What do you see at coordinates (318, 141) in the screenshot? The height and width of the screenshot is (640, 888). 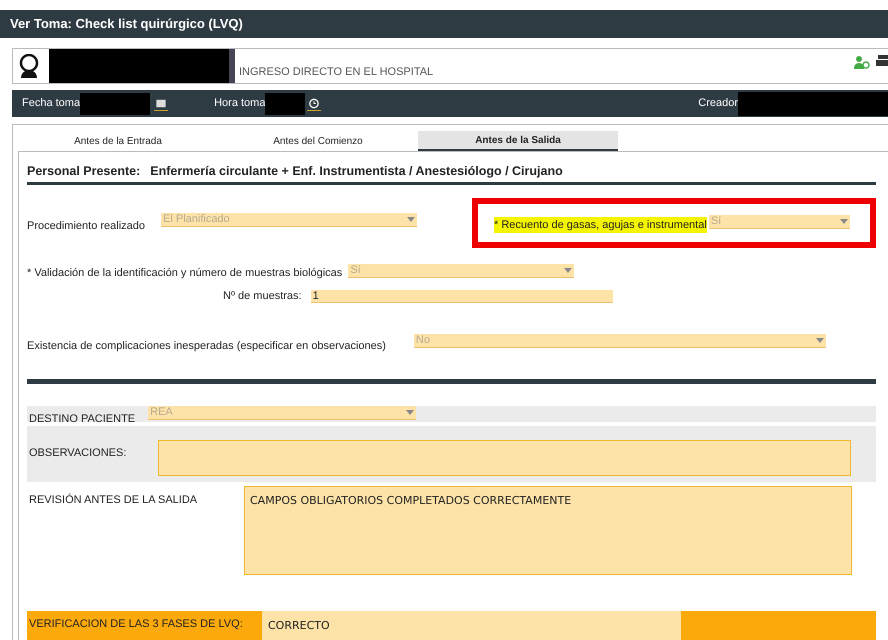 I see `tab: Antes del Comienzo` at bounding box center [318, 141].